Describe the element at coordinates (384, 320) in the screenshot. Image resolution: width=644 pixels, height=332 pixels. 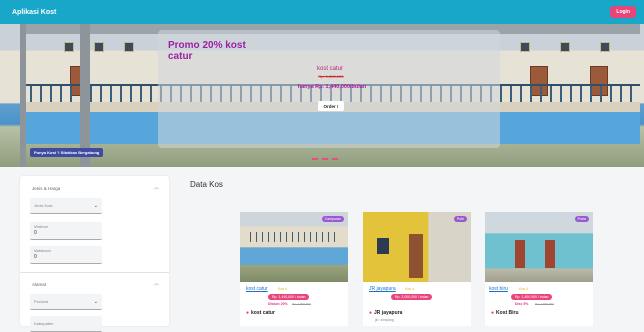
I see `kost-address: jln. simpang` at that location.